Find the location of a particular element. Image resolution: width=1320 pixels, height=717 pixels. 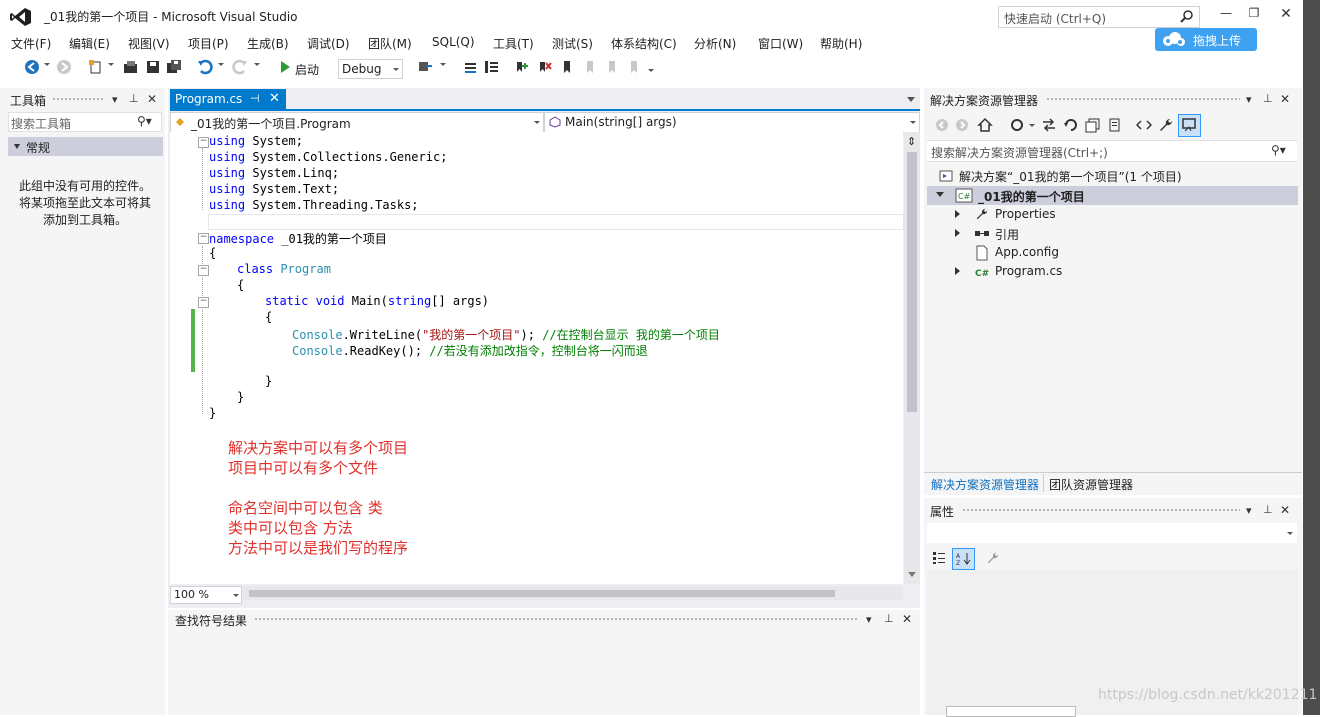

menu-view: 视图(V) is located at coordinates (149, 43).